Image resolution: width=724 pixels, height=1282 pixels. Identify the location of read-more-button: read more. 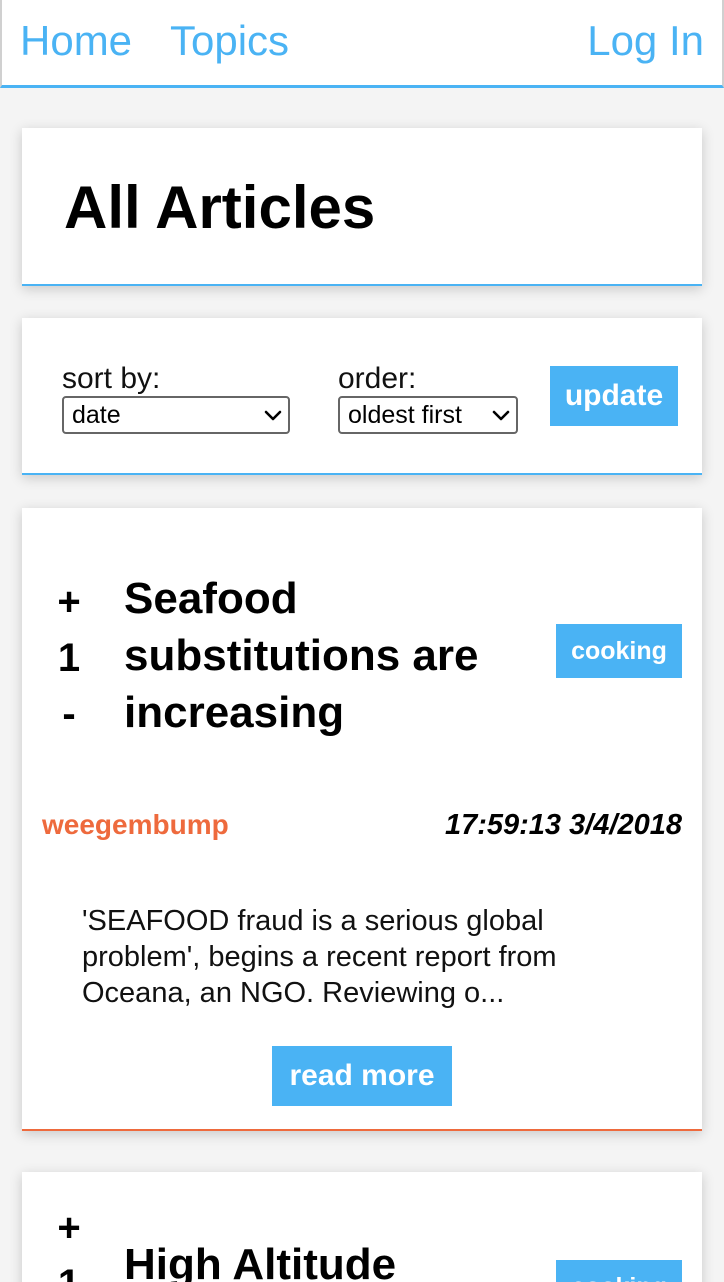
(362, 1076).